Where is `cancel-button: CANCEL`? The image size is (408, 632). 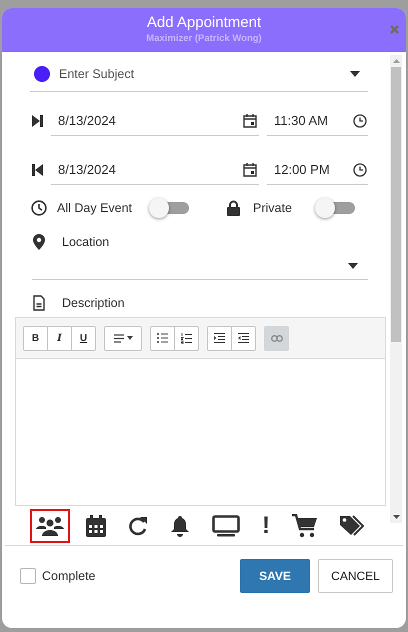
cancel-button: CANCEL is located at coordinates (355, 576).